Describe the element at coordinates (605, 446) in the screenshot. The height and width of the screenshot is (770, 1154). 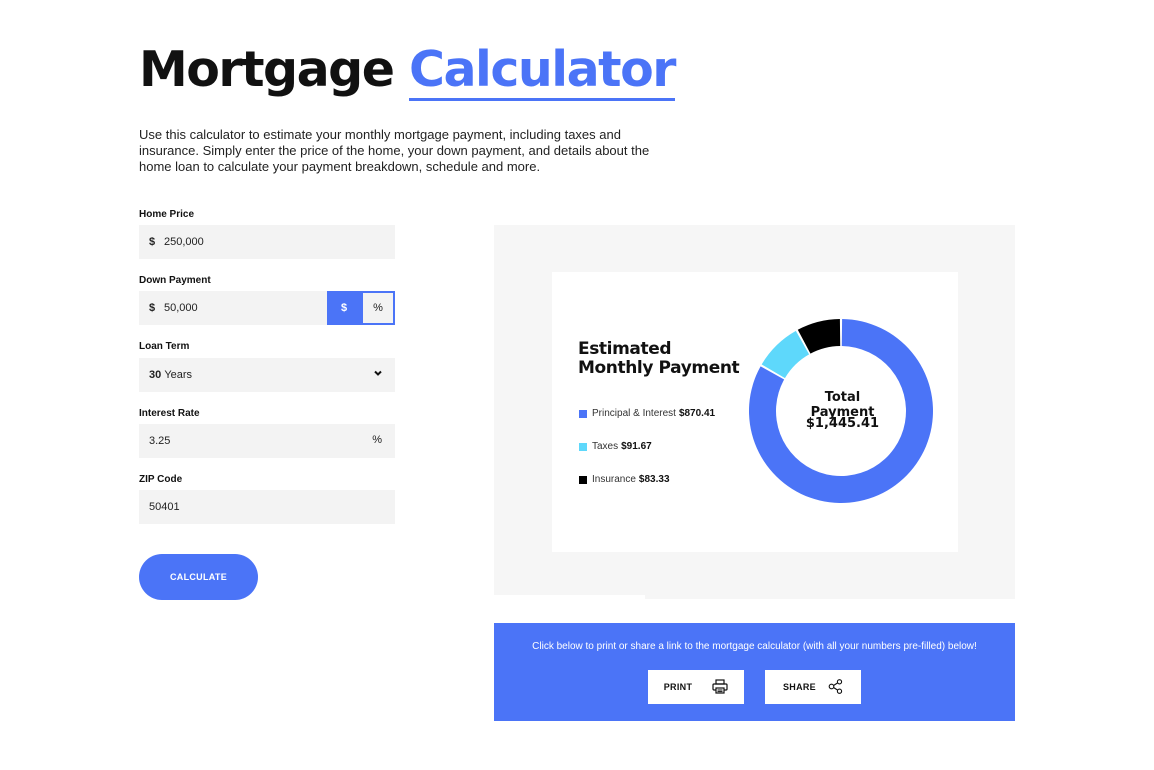
I see `legend-label: Taxes` at that location.